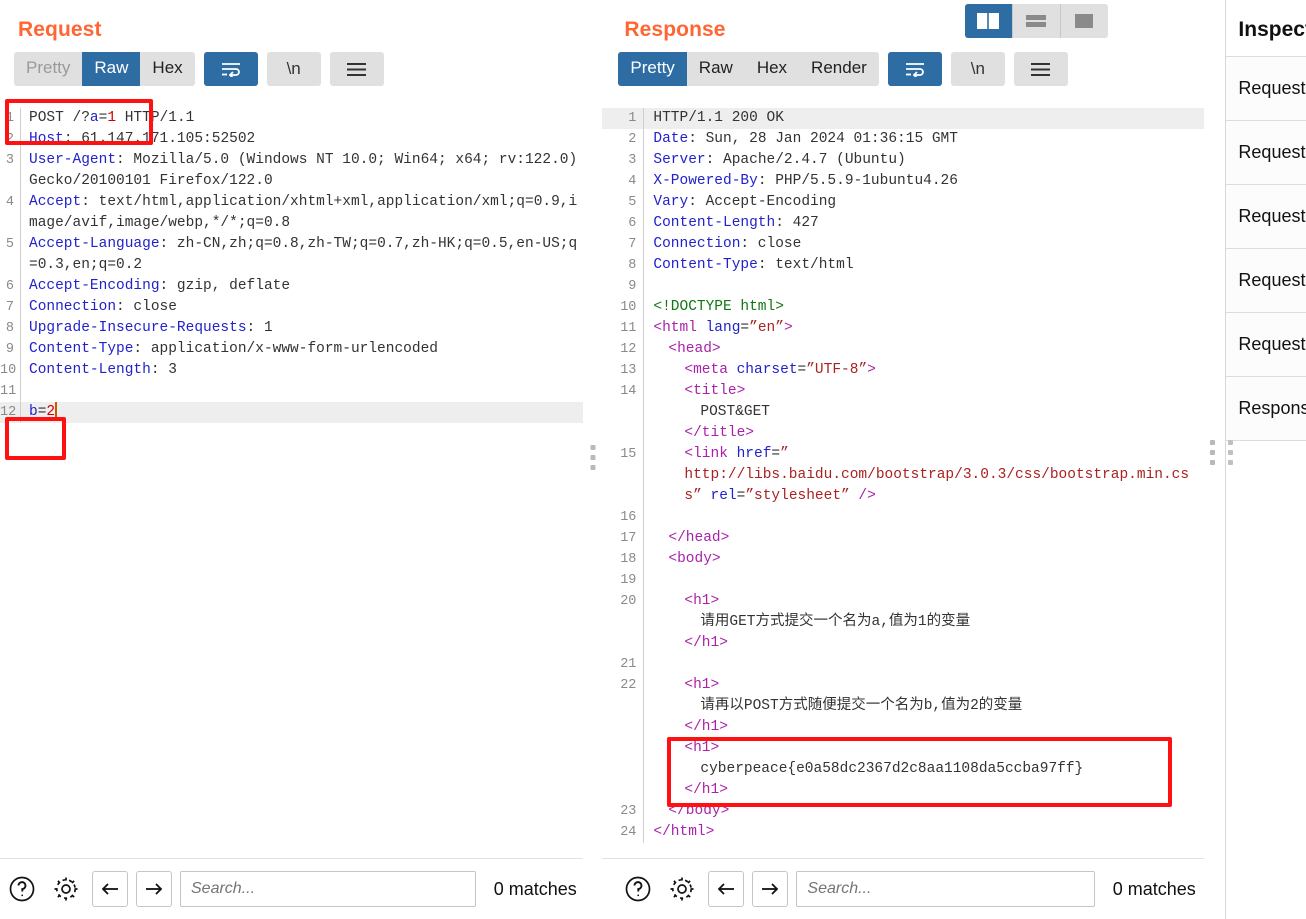  What do you see at coordinates (902, 580) in the screenshot?
I see `editor-line: 19` at bounding box center [902, 580].